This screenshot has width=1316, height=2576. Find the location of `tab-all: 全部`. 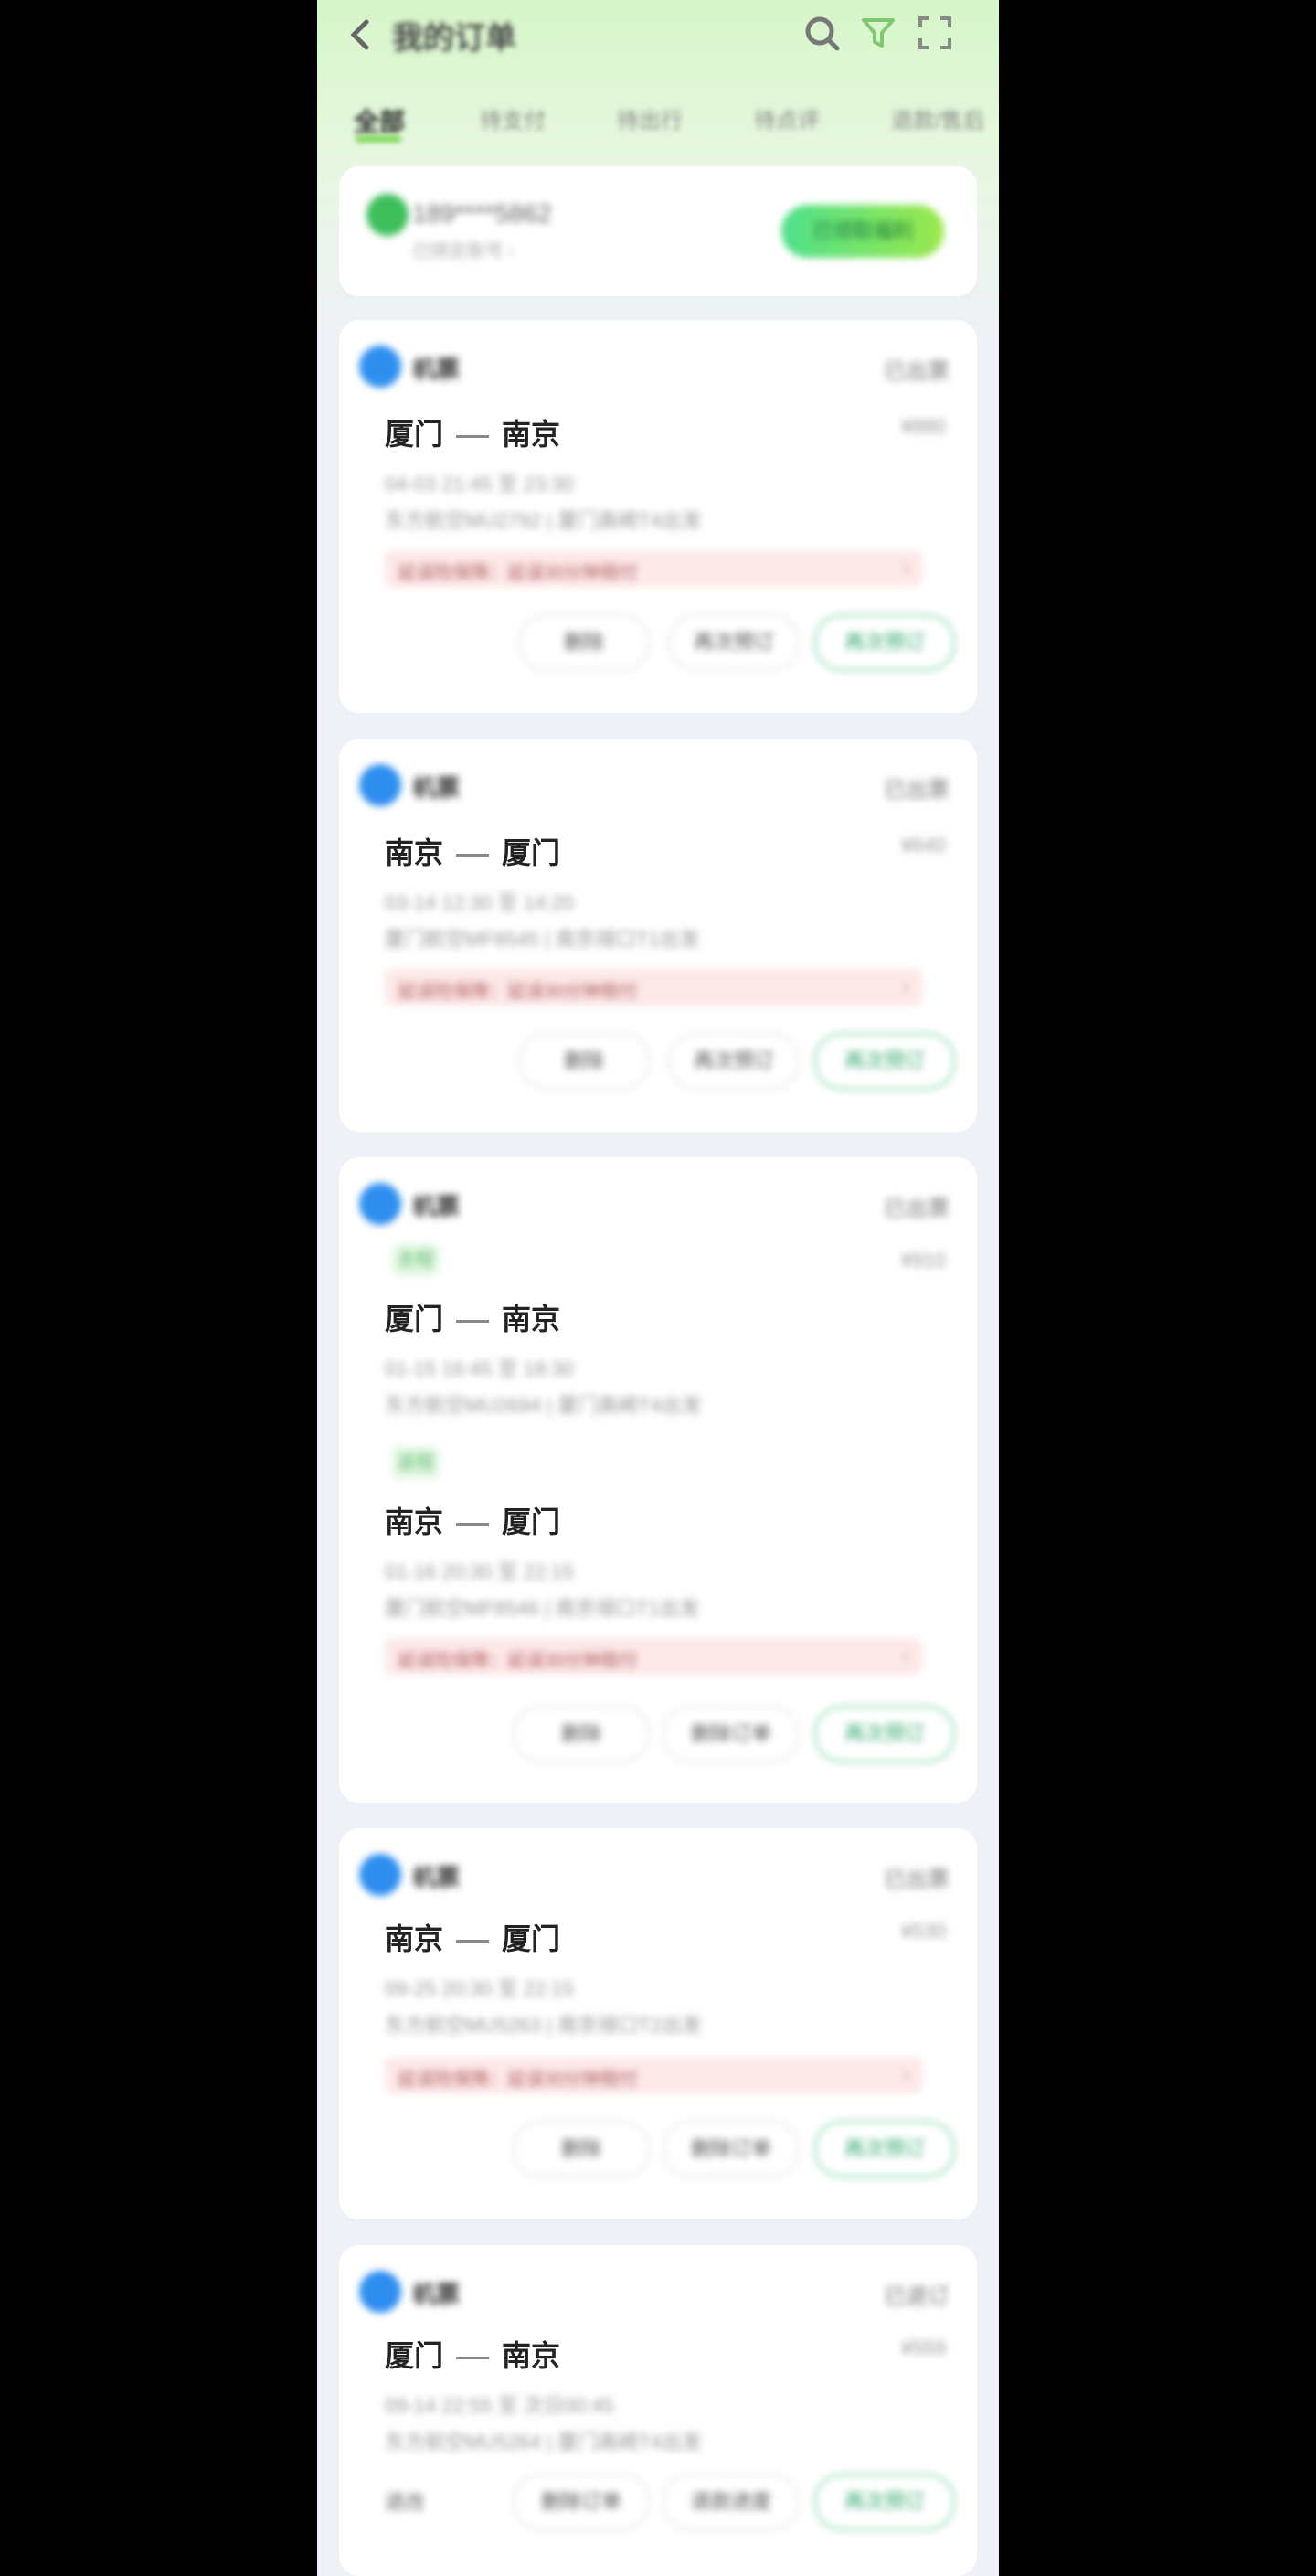

tab-all: 全部 is located at coordinates (379, 120).